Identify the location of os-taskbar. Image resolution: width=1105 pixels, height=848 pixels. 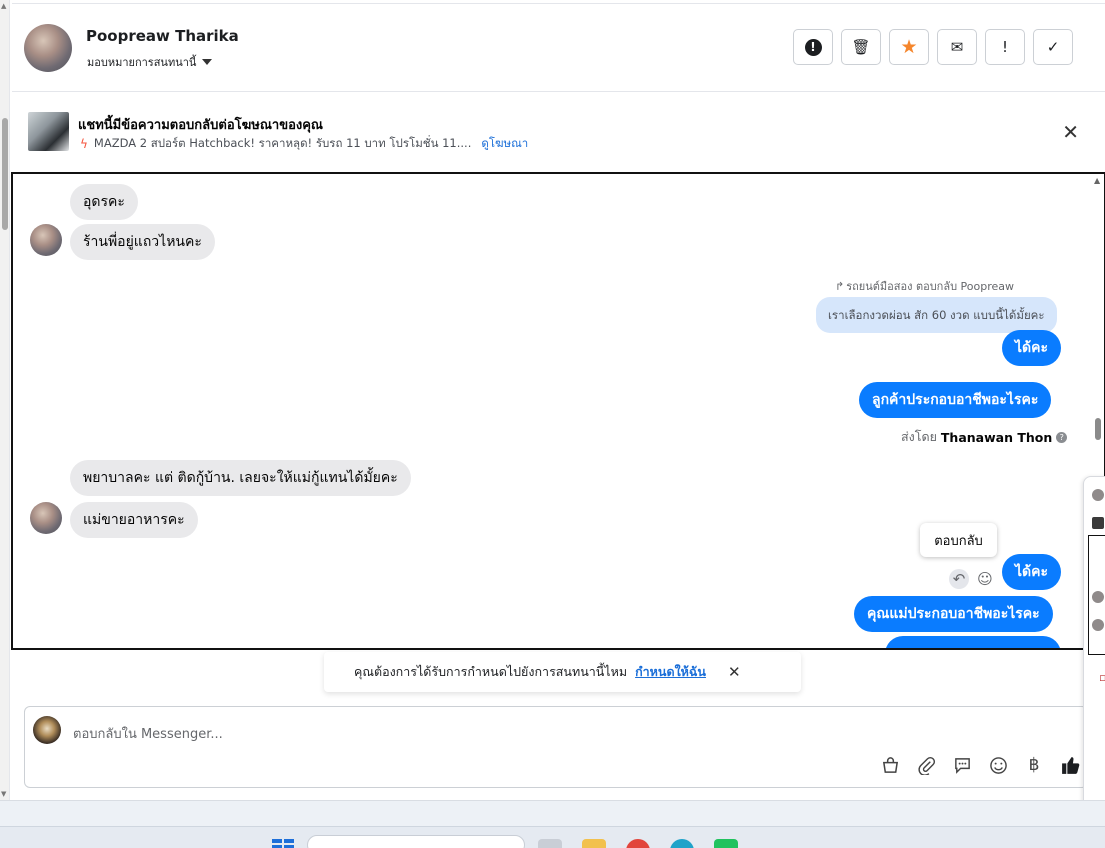
(552, 837).